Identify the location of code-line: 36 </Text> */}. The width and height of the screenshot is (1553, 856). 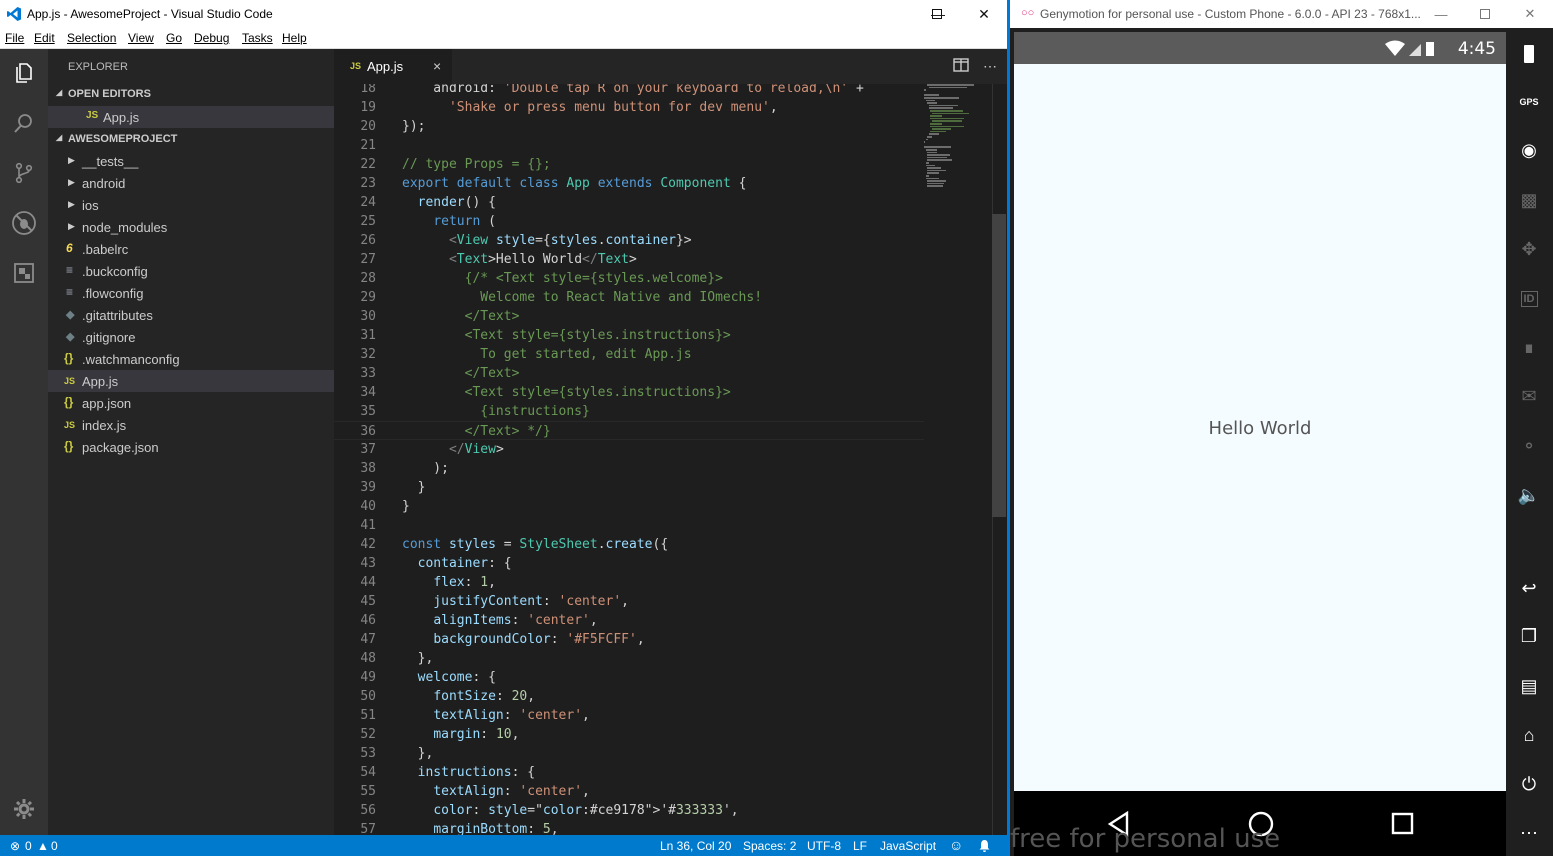
(629, 430).